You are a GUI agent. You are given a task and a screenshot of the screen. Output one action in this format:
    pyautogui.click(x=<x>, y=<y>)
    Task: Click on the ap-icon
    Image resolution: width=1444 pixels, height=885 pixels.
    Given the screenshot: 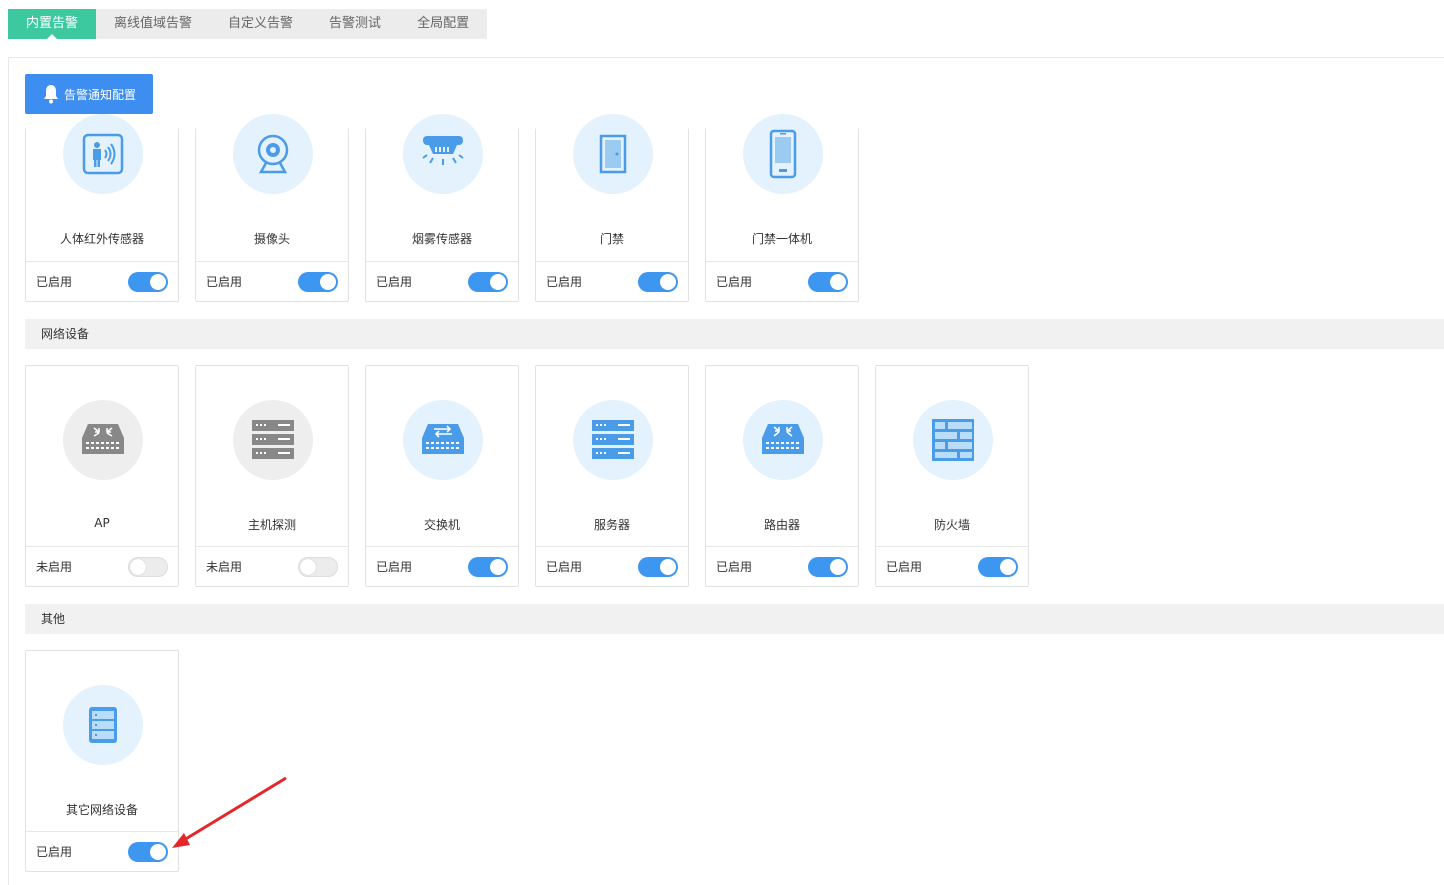 What is the action you would take?
    pyautogui.click(x=103, y=440)
    